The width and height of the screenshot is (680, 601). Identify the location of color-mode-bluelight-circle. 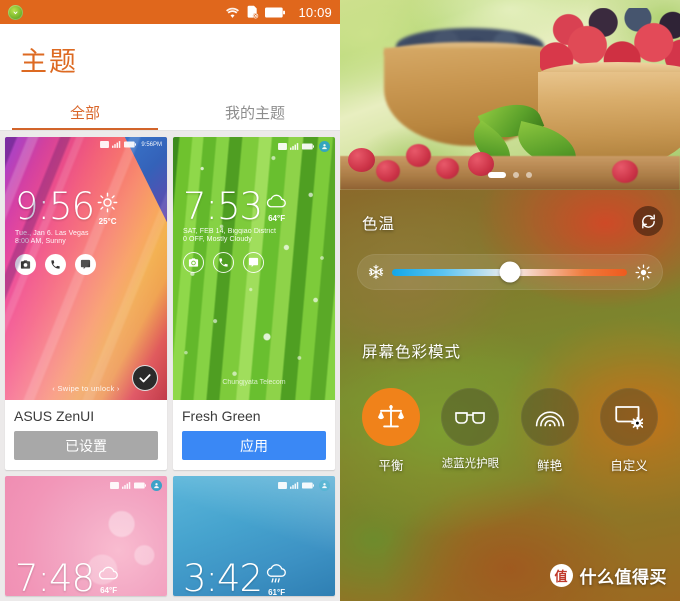
(470, 417).